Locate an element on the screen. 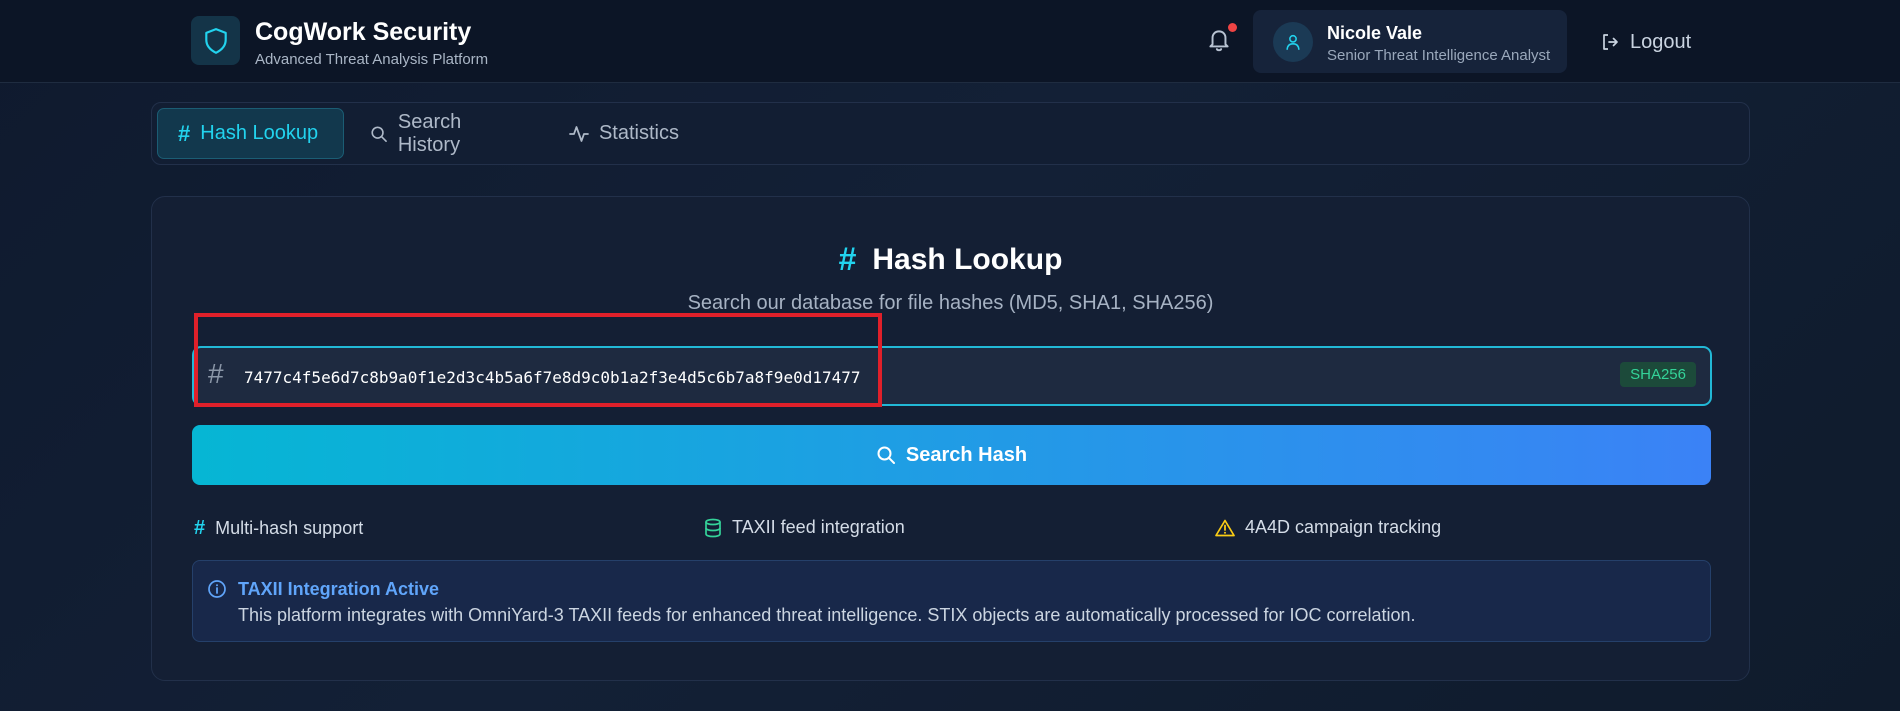 This screenshot has width=1900, height=711. hash-input-field: # SHA256 is located at coordinates (952, 376).